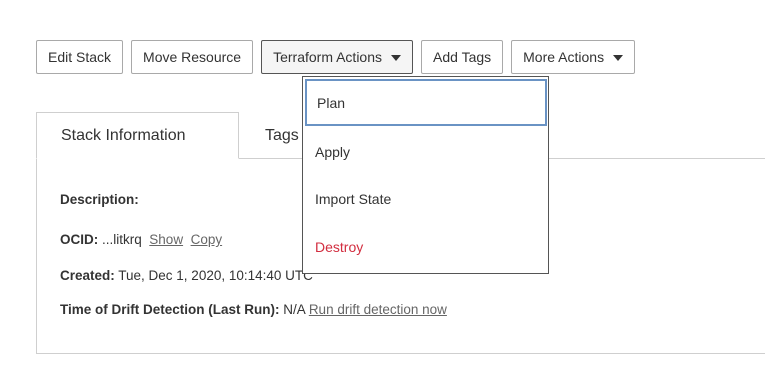 The width and height of the screenshot is (765, 372). I want to click on created-value: Tue, Dec 1, 2020, 10:14:40 UTC, so click(215, 275).